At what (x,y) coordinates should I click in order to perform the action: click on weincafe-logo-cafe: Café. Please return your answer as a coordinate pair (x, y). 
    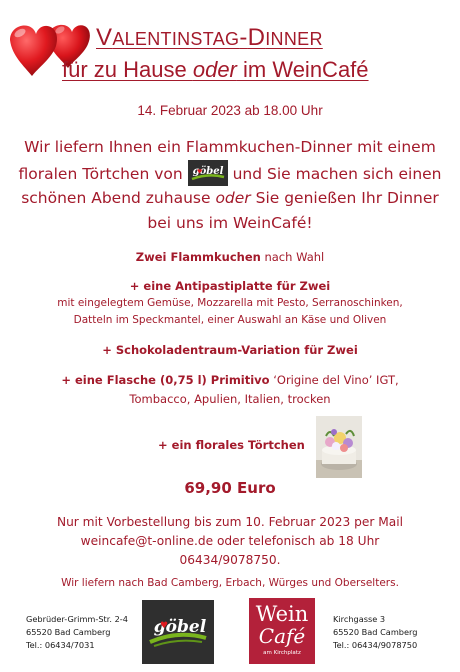
    Looking at the image, I should click on (282, 636).